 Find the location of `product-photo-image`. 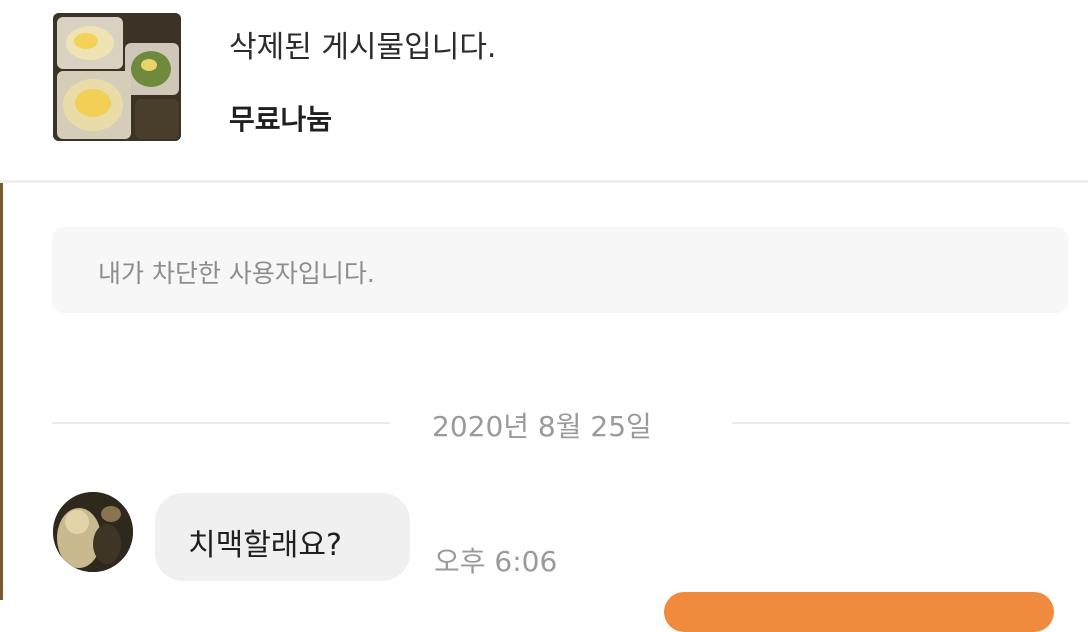

product-photo-image is located at coordinates (117, 77).